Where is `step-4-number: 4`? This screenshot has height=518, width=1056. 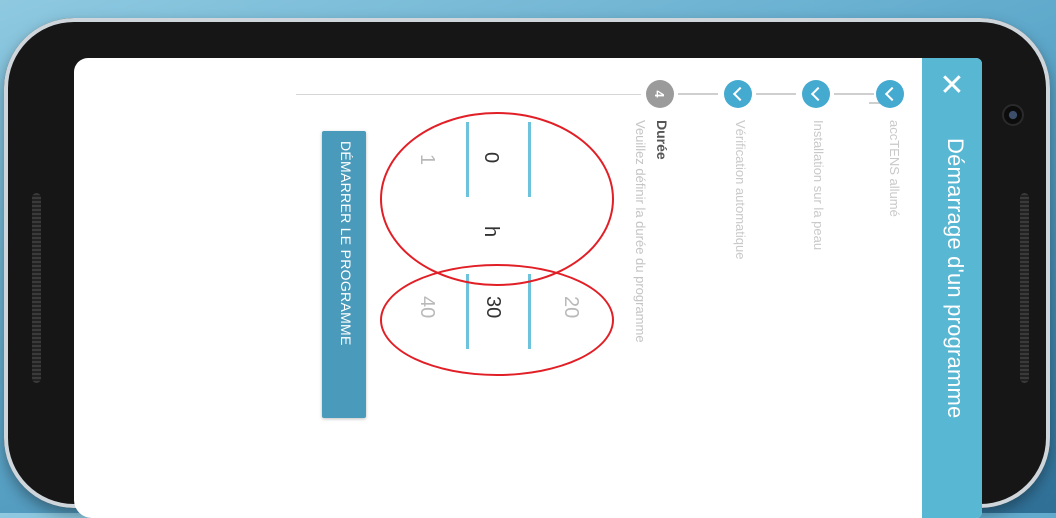
step-4-number: 4 is located at coordinates (660, 94).